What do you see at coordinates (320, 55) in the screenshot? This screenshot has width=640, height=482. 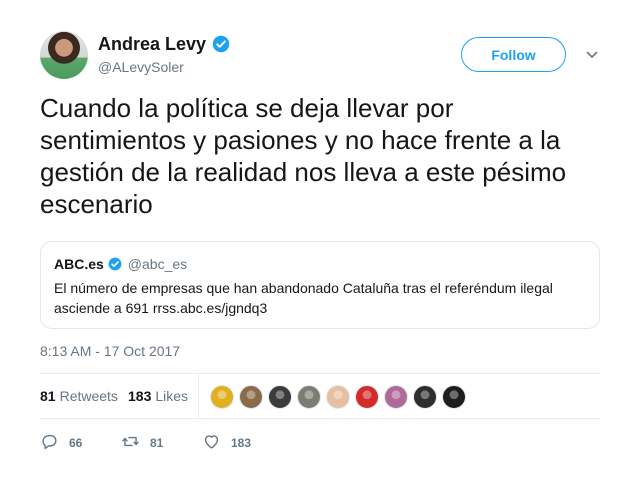 I see `tweet-header: Andrea Levy @ALevySoler Follow` at bounding box center [320, 55].